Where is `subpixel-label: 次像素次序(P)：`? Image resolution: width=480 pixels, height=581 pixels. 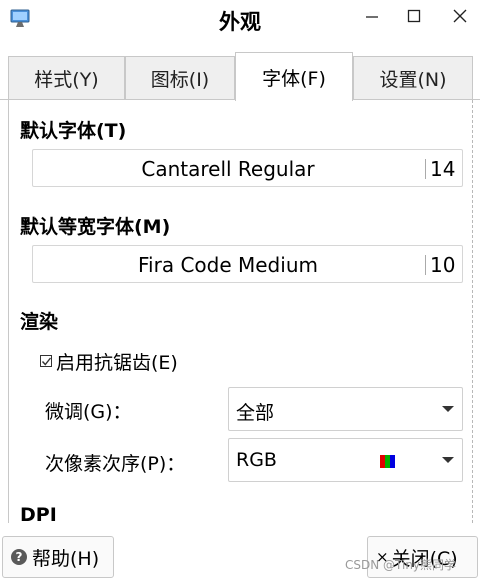
subpixel-label: 次像素次序(P)： is located at coordinates (115, 464).